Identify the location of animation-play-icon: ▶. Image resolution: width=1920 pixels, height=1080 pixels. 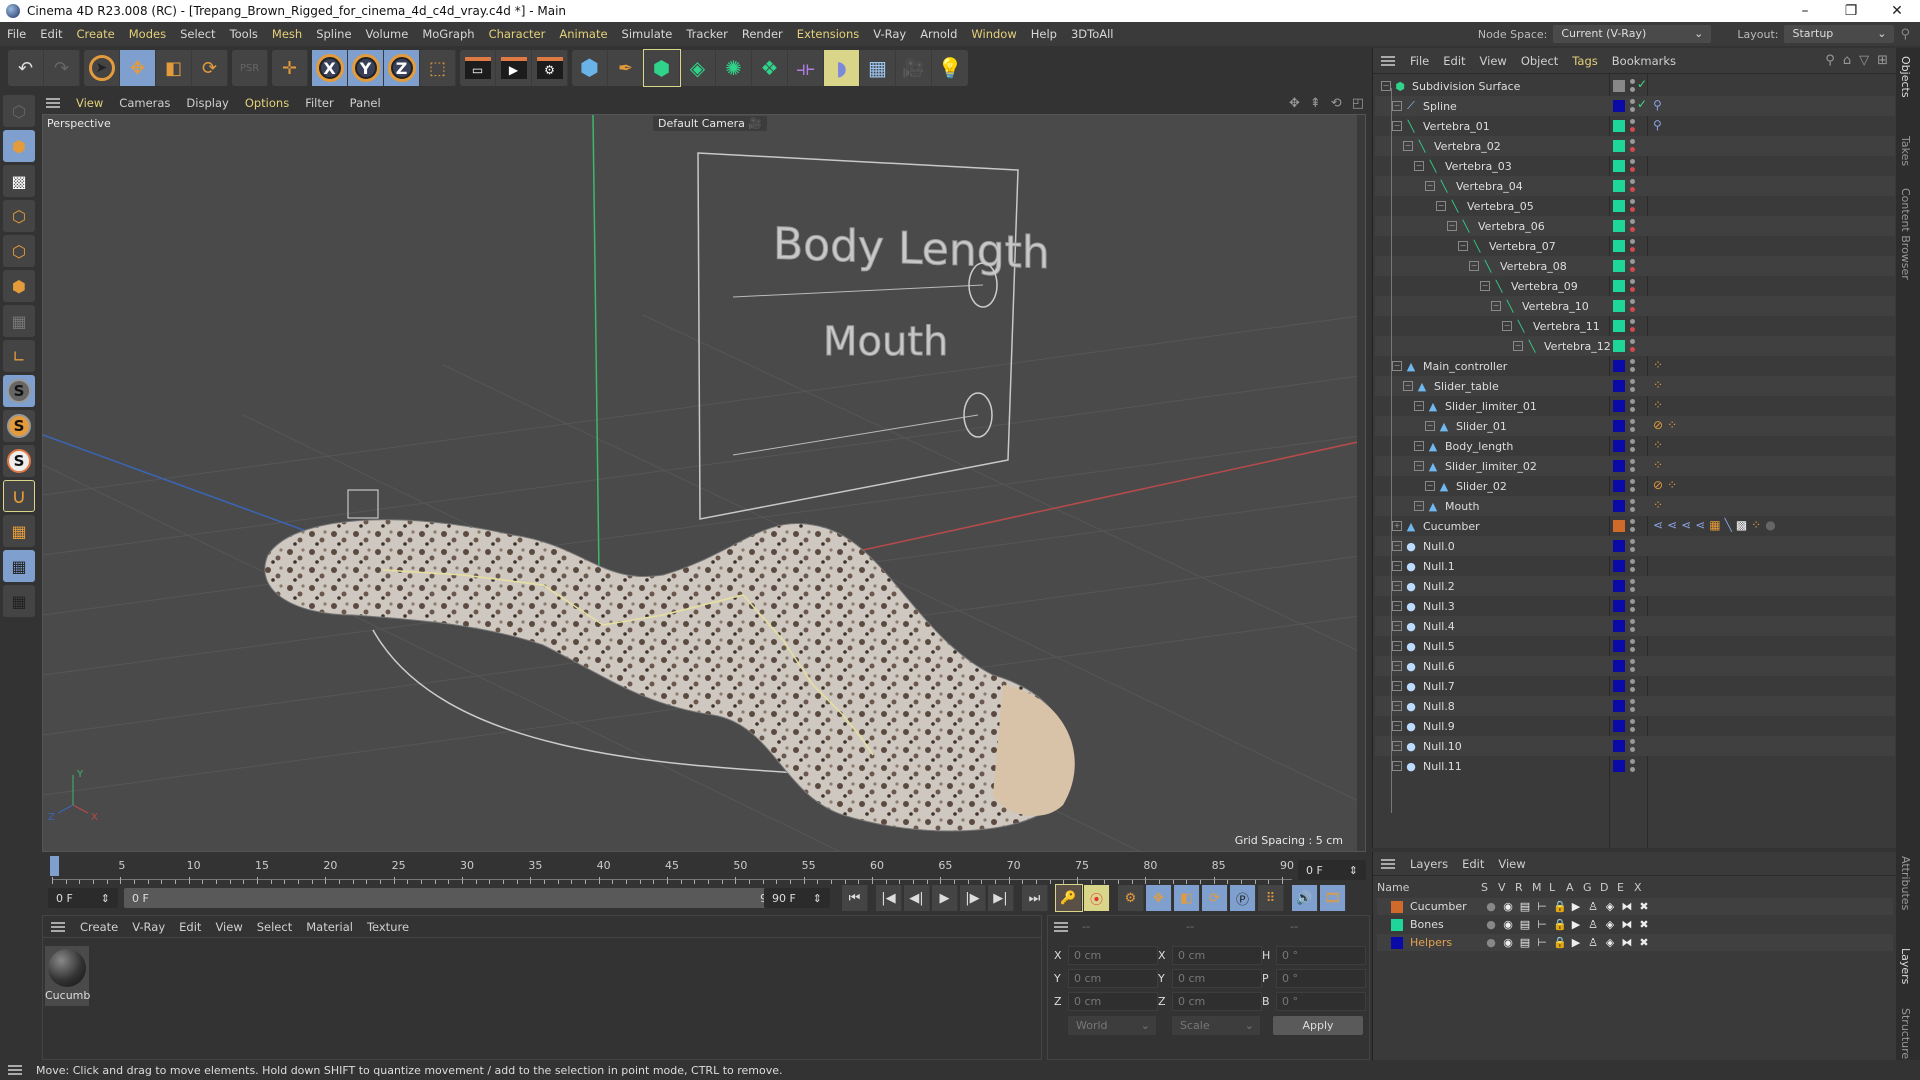
(1576, 924).